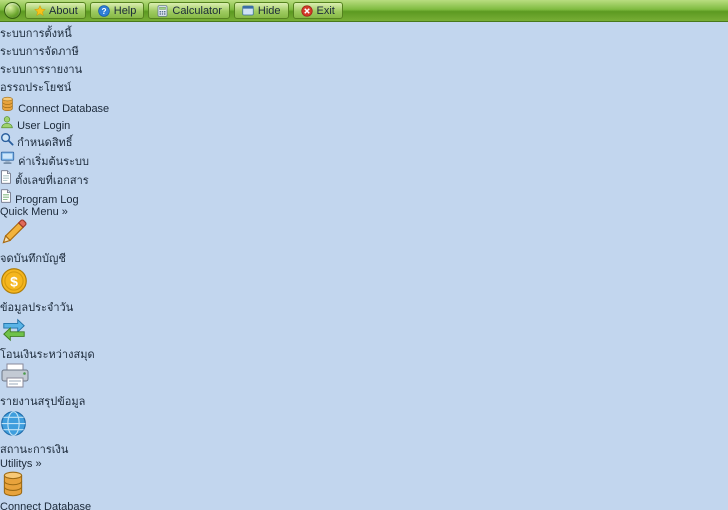 The width and height of the screenshot is (728, 510). I want to click on sidebar-item-label: สถานะการเงิน, so click(34, 450).